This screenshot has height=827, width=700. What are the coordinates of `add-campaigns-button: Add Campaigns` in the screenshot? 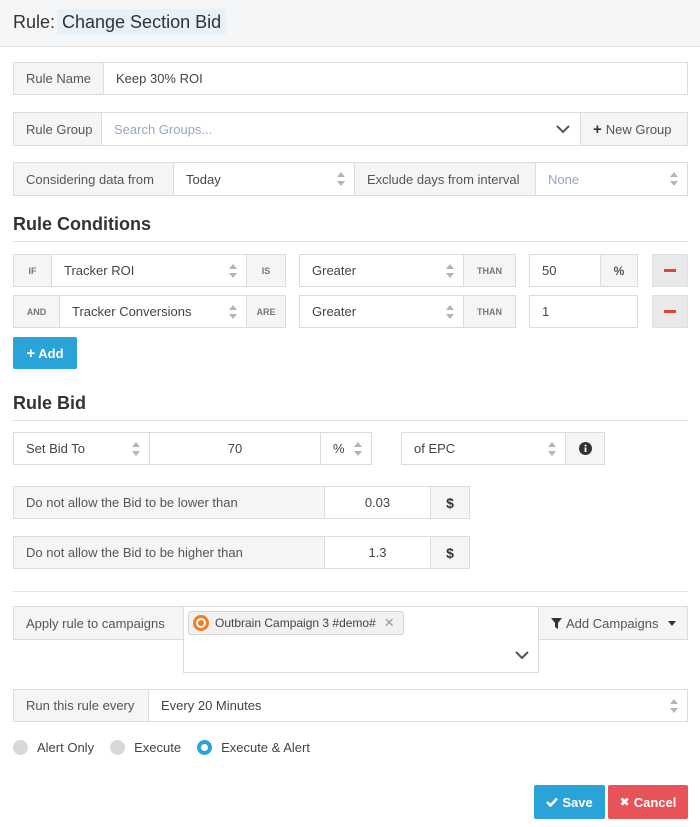 It's located at (613, 623).